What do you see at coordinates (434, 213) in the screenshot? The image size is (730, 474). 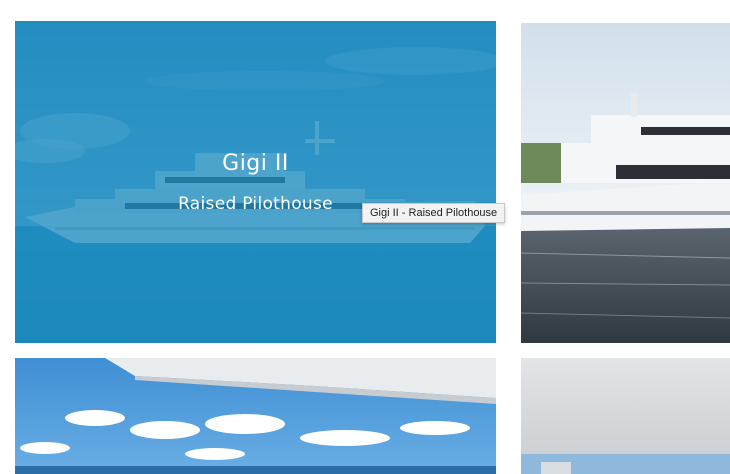 I see `tooltip: Gigi II - Raised Pilothouse` at bounding box center [434, 213].